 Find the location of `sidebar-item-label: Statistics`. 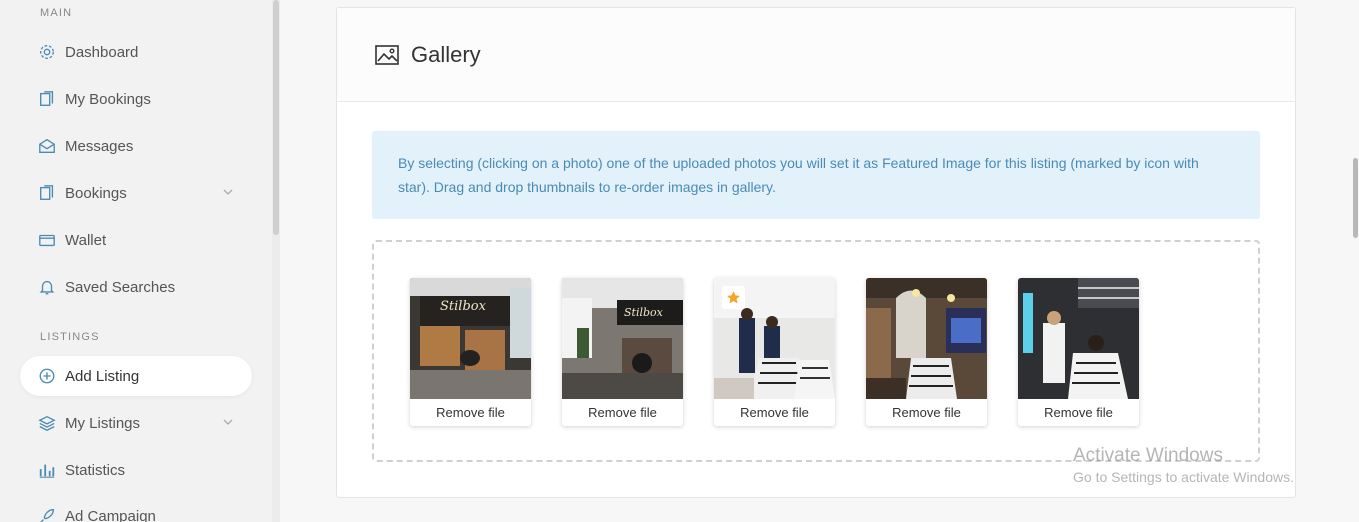

sidebar-item-label: Statistics is located at coordinates (95, 470).